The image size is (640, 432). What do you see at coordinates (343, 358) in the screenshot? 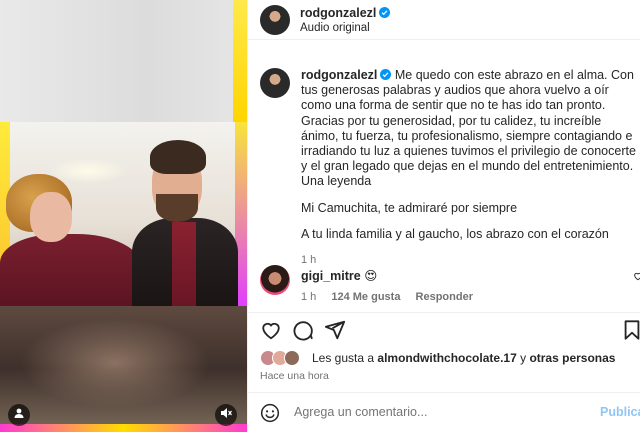
I see `likes-prefix: Les gusta a` at bounding box center [343, 358].